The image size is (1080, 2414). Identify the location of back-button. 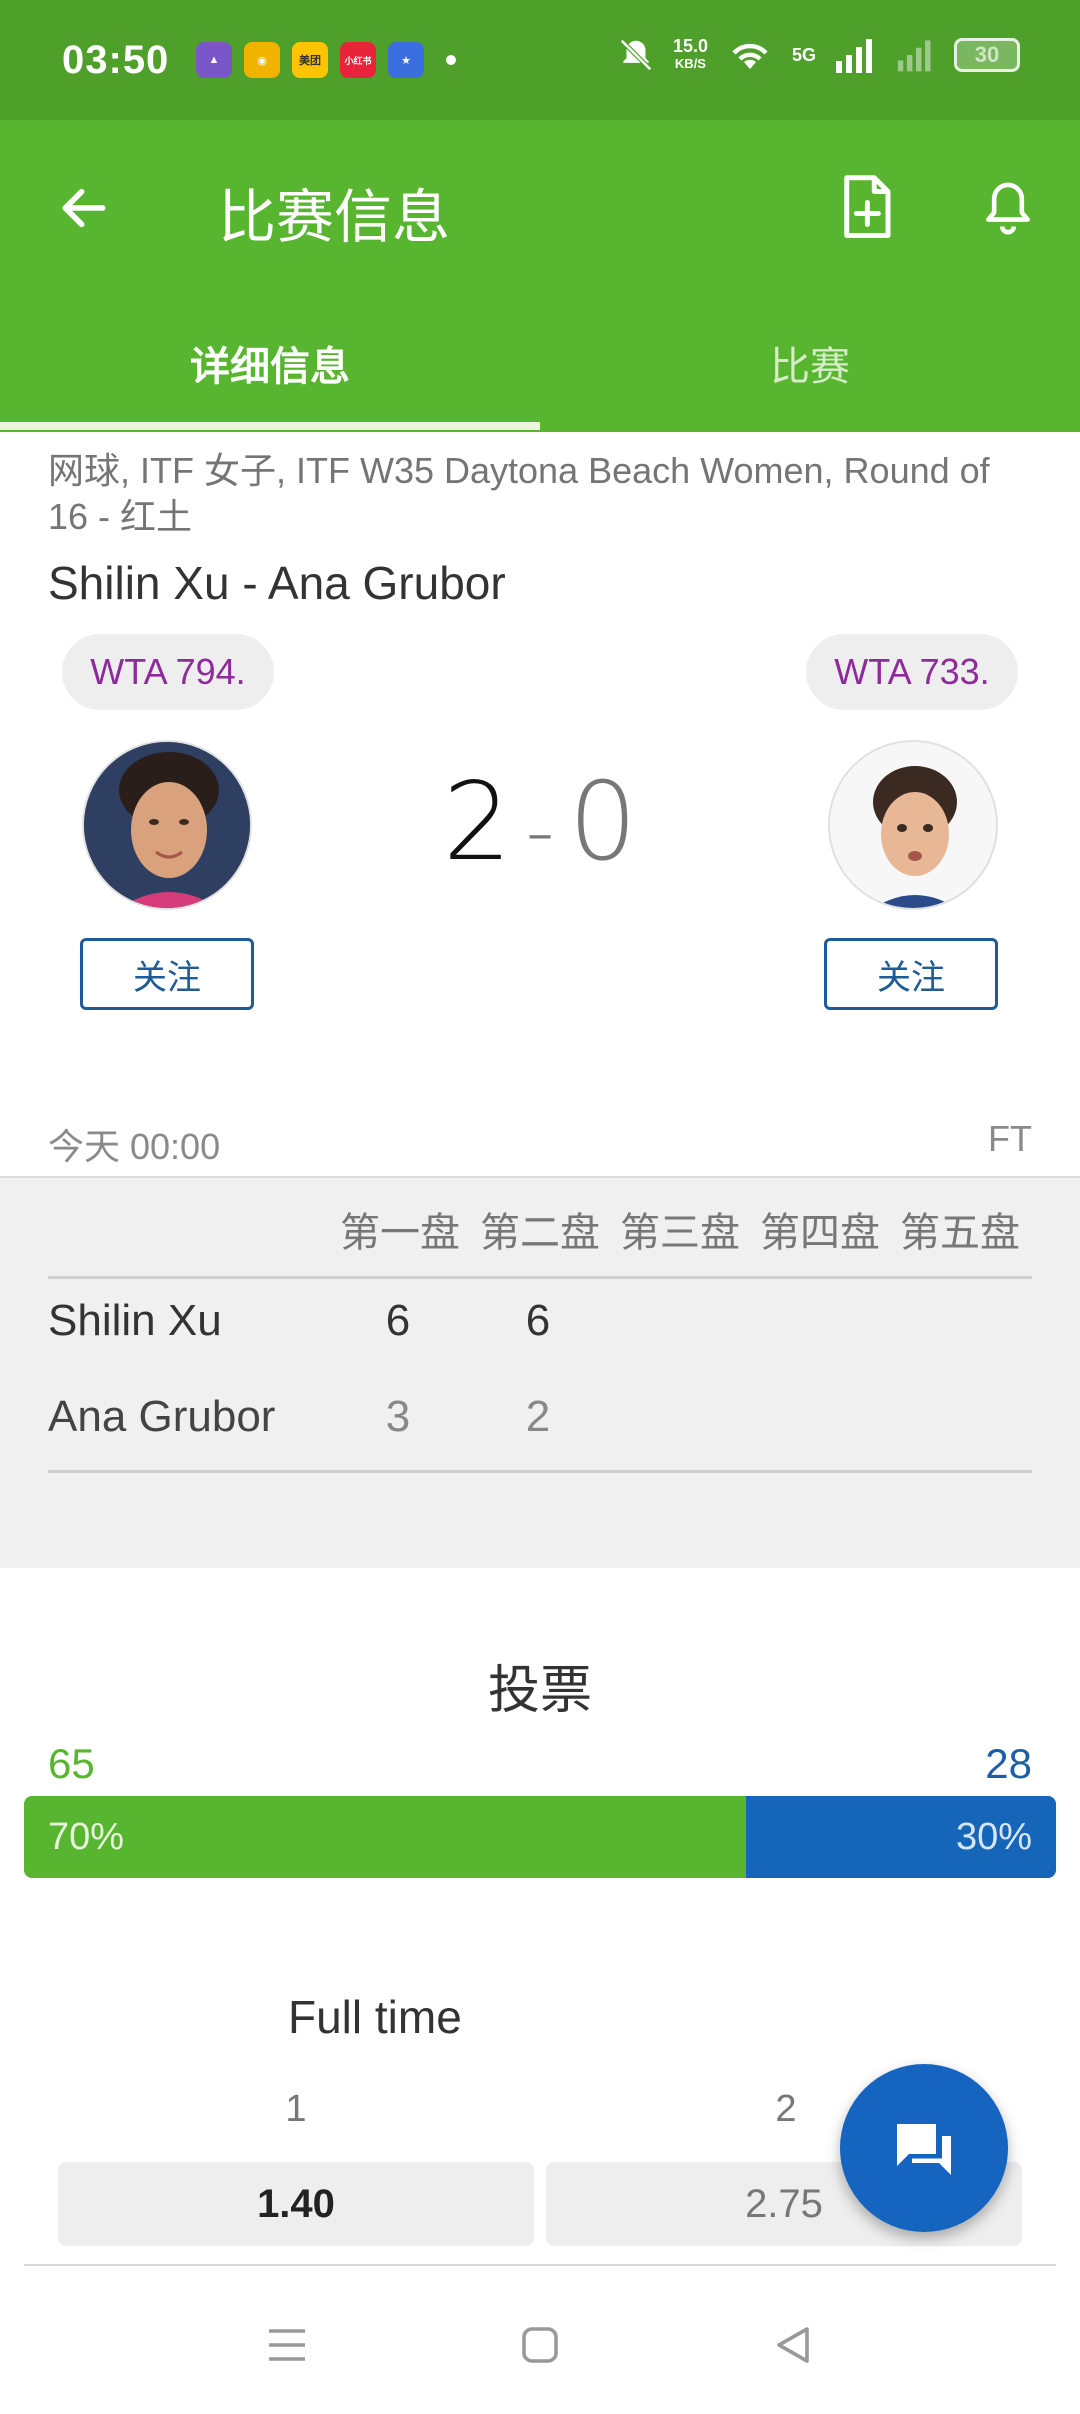
(84, 208).